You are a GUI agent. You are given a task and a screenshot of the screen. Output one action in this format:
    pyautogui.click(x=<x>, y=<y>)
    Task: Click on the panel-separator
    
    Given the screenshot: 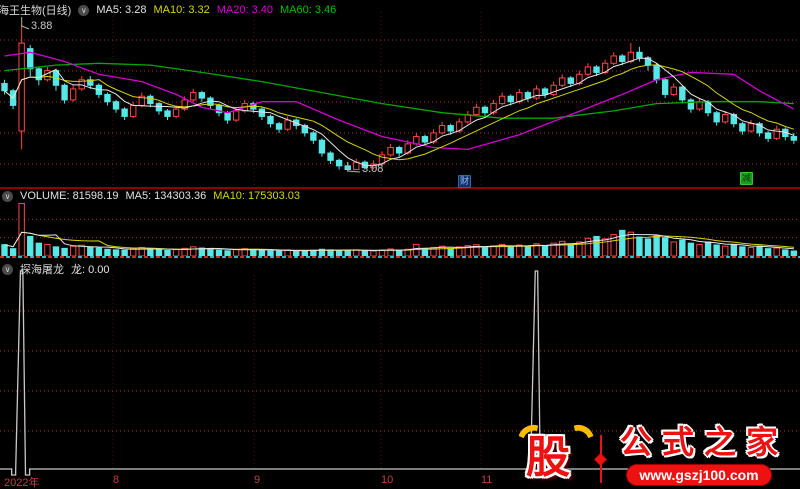 What is the action you would take?
    pyautogui.click(x=400, y=188)
    